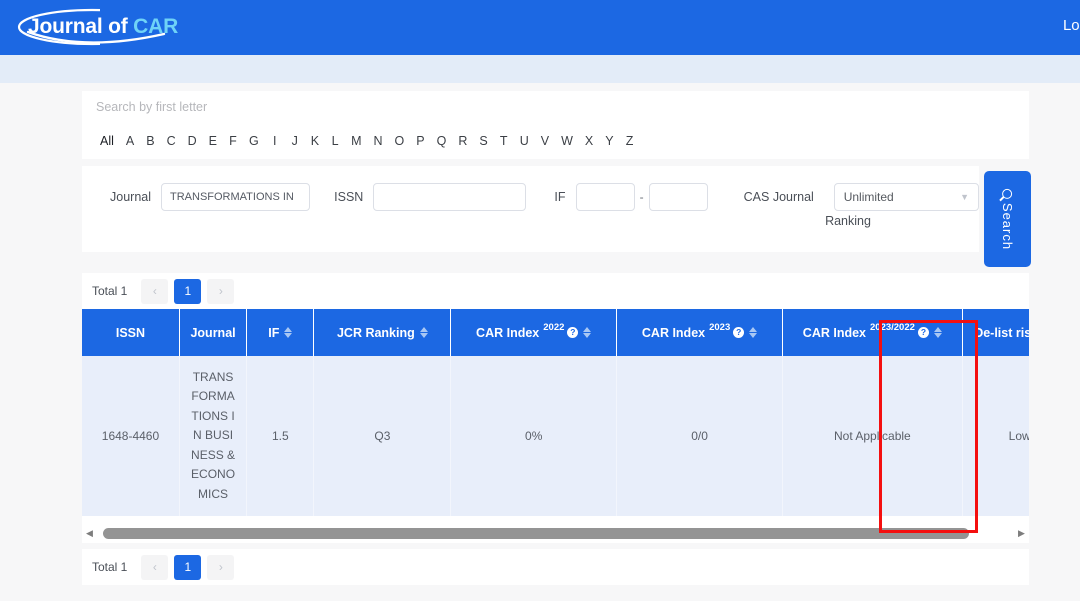 The image size is (1080, 601). I want to click on issn-input, so click(450, 197).